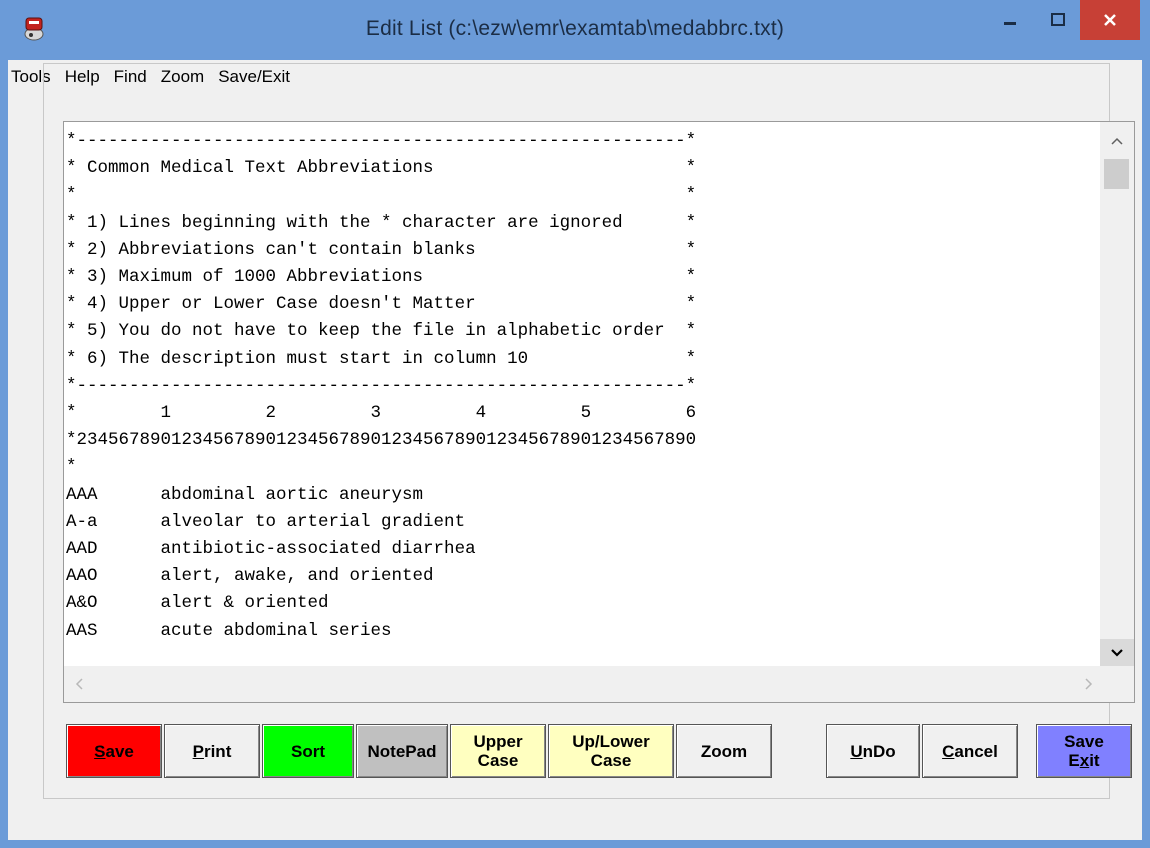  I want to click on close-icon, so click(1110, 20).